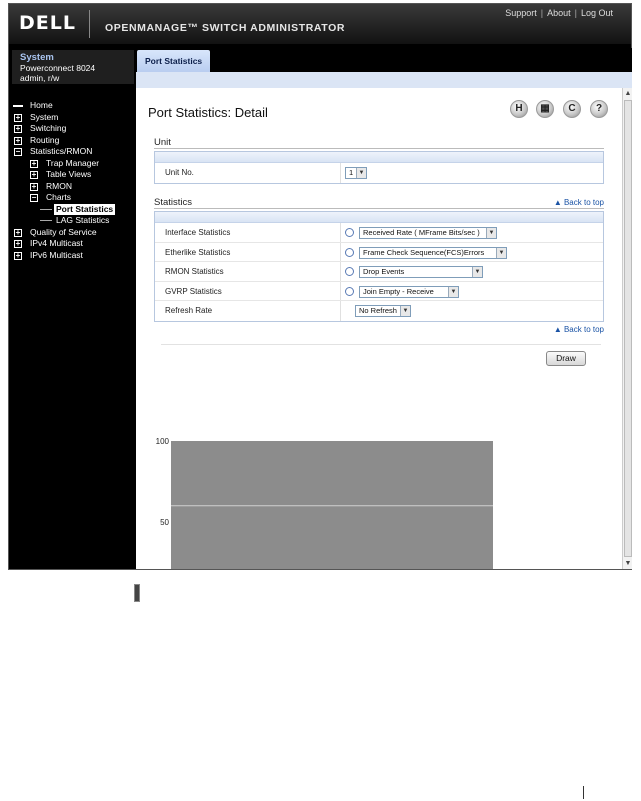 The height and width of the screenshot is (801, 641). Describe the element at coordinates (384, 60) in the screenshot. I see `tab-bar: Port Statistics` at that location.